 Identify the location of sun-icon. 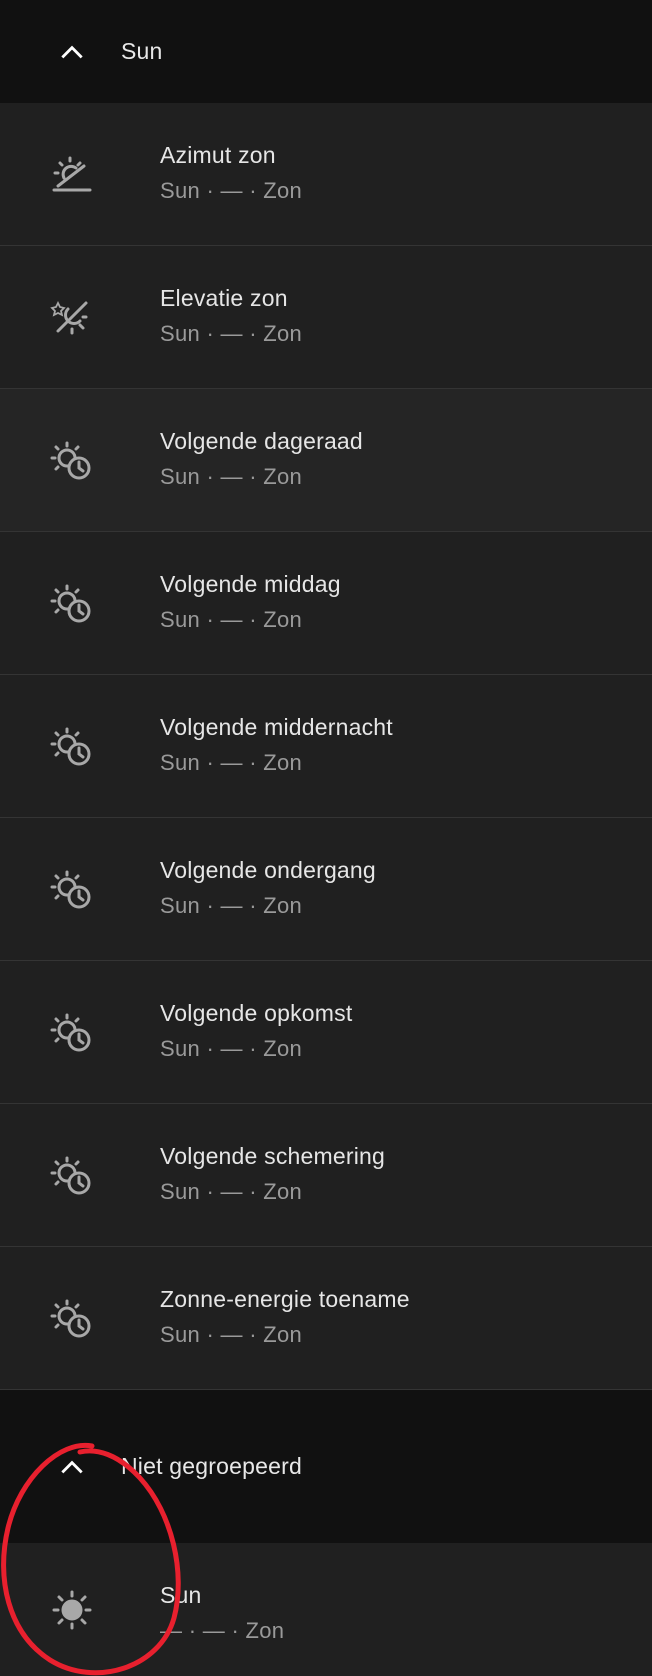
(72, 1610).